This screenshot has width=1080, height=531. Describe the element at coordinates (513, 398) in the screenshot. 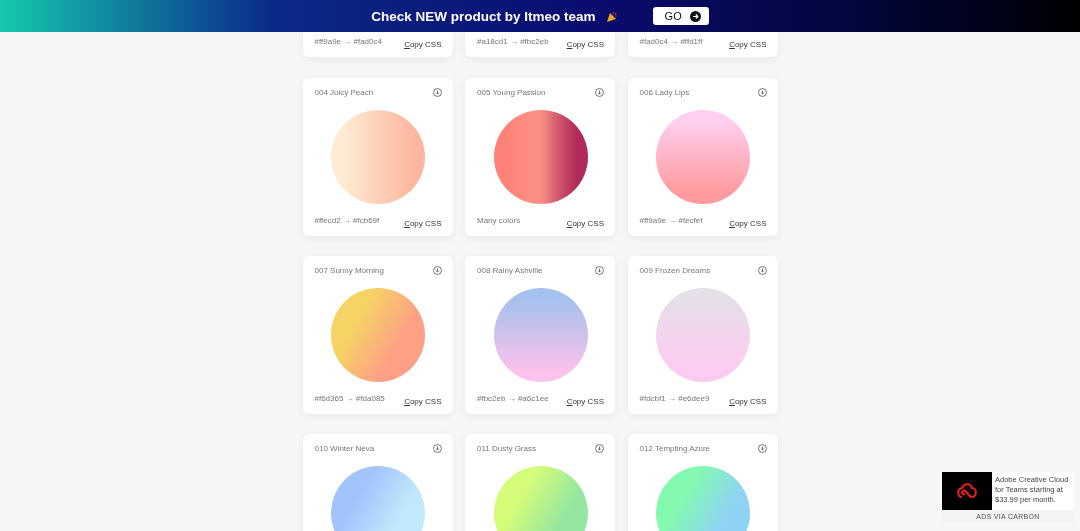

I see `gradient-colors: #fbc2eb → #a6c1ee` at that location.